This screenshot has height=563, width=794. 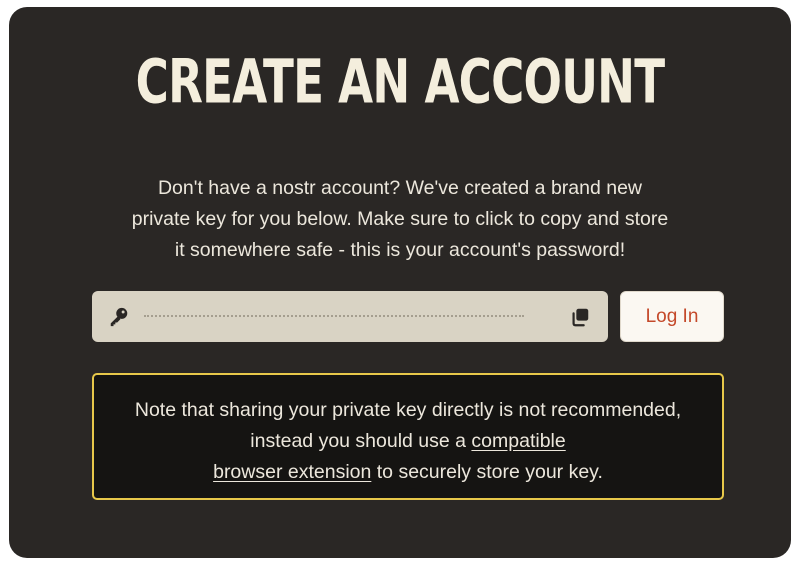 I want to click on log-in-button: Log In, so click(x=672, y=316).